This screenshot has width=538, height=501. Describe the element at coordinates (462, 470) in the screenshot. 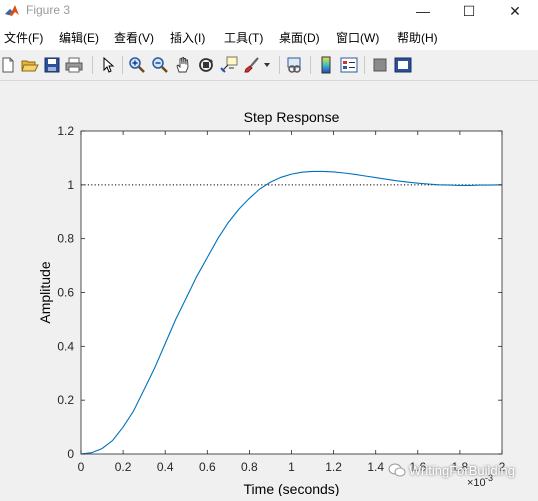

I see `watermark-text: WritingForBuilding` at that location.